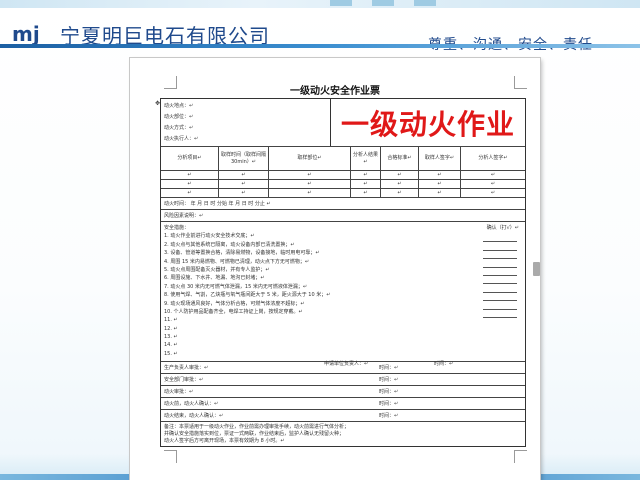 This screenshot has height=480, width=640. I want to click on fire-level-stamp: 一级动火作业, so click(428, 122).